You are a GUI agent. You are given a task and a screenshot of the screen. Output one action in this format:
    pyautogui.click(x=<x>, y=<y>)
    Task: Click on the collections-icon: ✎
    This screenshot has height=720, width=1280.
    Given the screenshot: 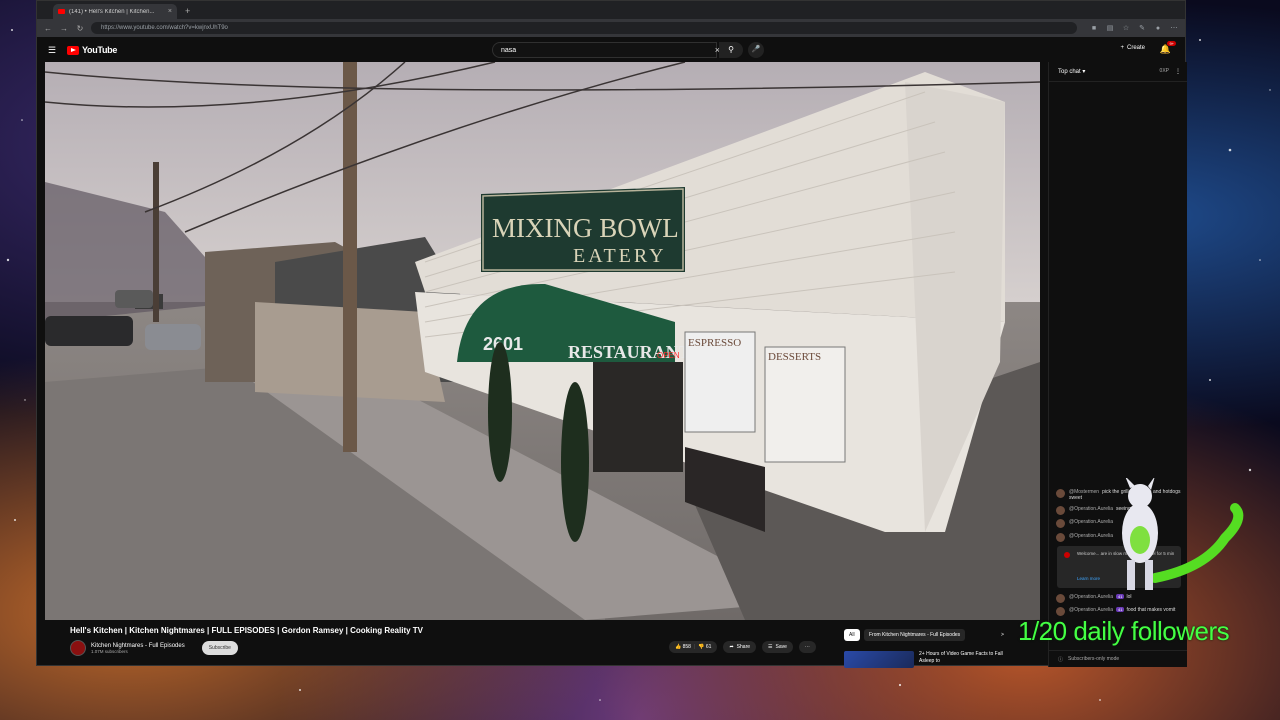 What is the action you would take?
    pyautogui.click(x=1142, y=28)
    